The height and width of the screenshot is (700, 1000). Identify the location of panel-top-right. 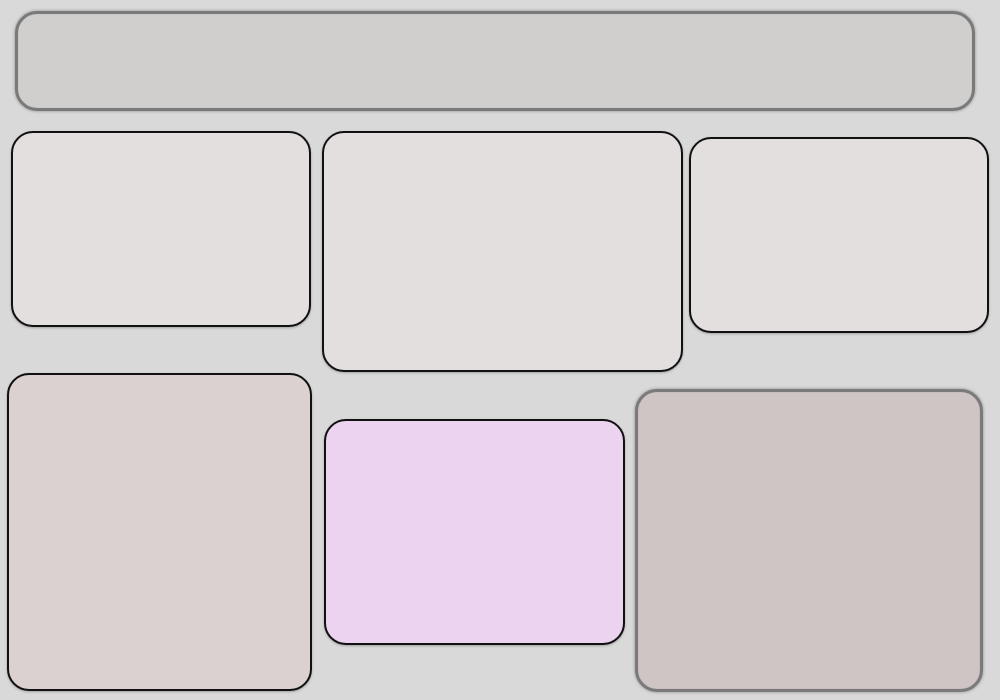
(839, 235).